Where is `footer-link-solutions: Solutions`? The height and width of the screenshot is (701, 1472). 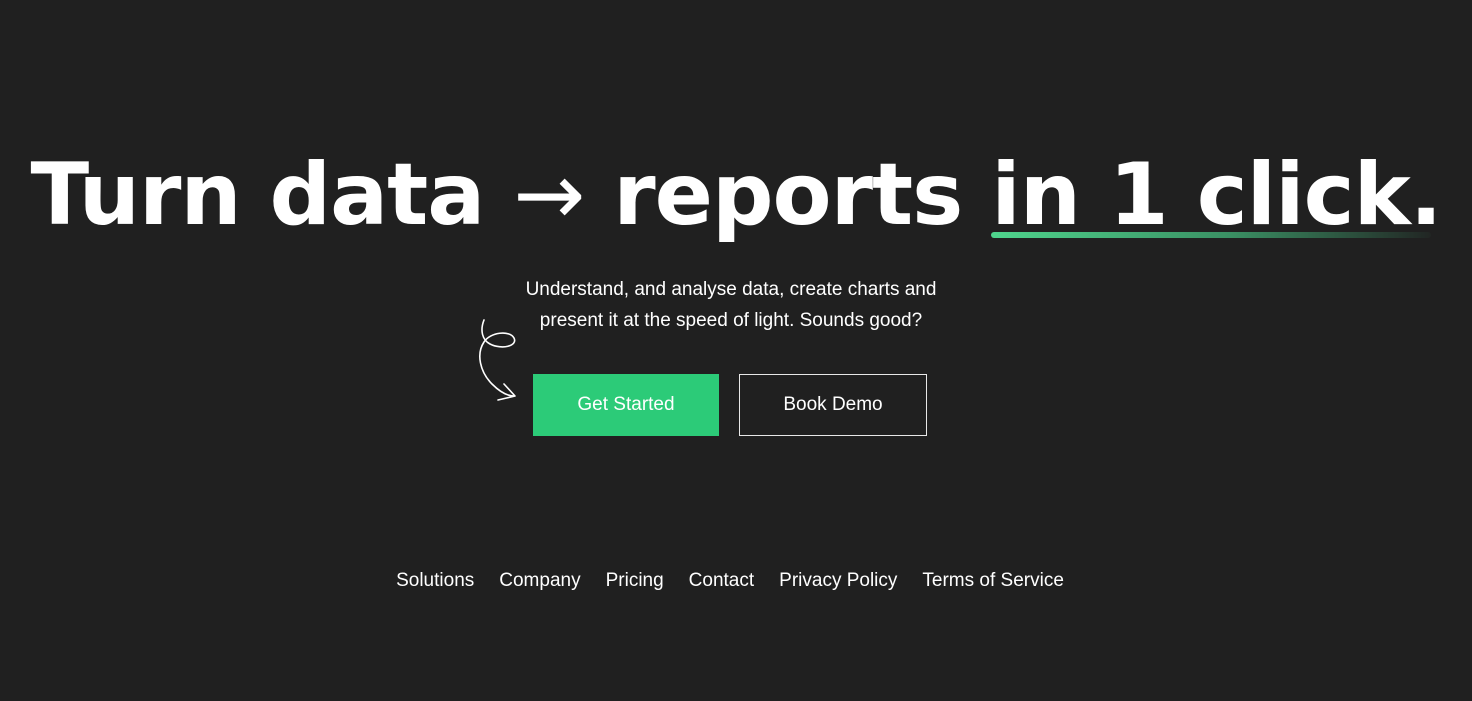
footer-link-solutions: Solutions is located at coordinates (435, 581).